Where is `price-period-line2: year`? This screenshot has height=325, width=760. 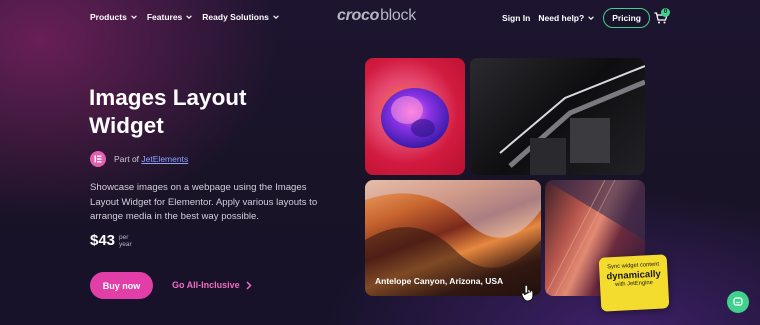
price-period-line2: year is located at coordinates (125, 244).